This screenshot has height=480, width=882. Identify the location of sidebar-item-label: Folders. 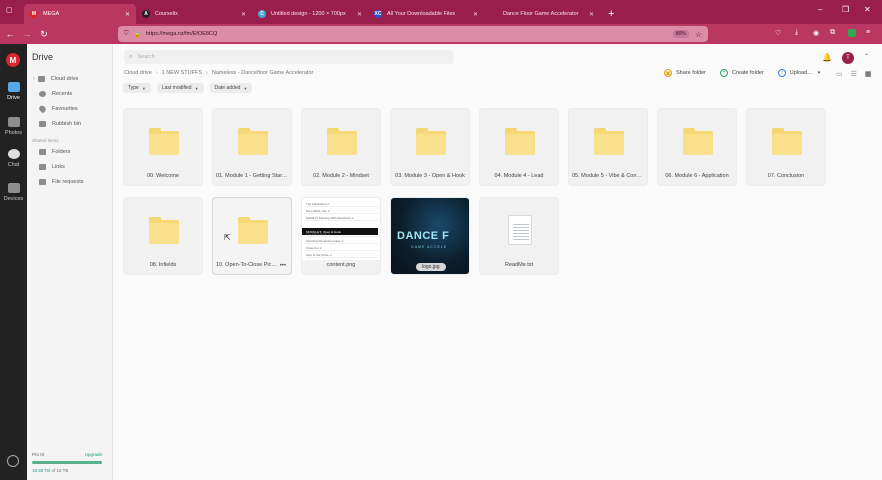
(61, 152).